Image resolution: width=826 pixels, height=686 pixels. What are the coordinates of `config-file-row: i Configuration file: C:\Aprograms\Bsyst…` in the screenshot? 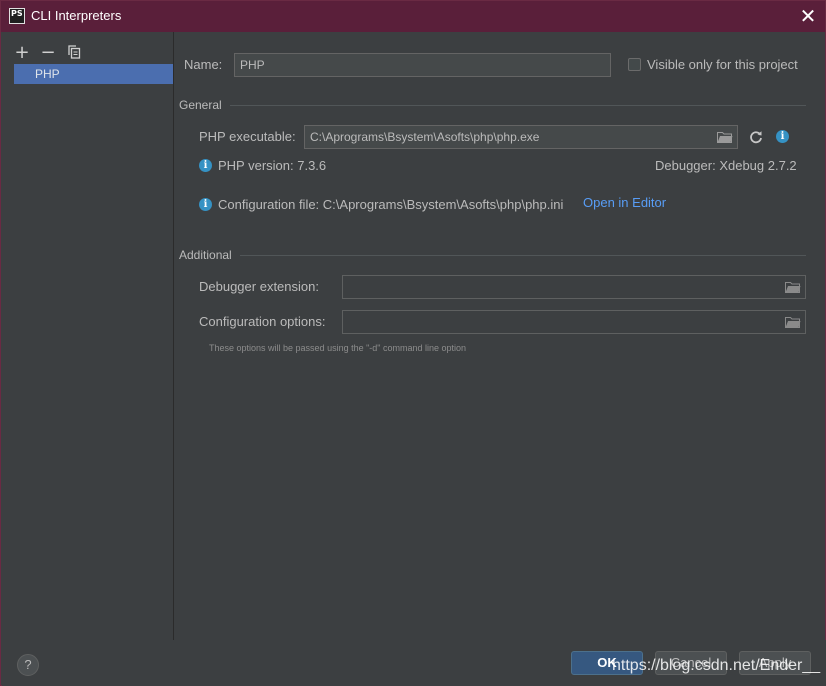 It's located at (381, 204).